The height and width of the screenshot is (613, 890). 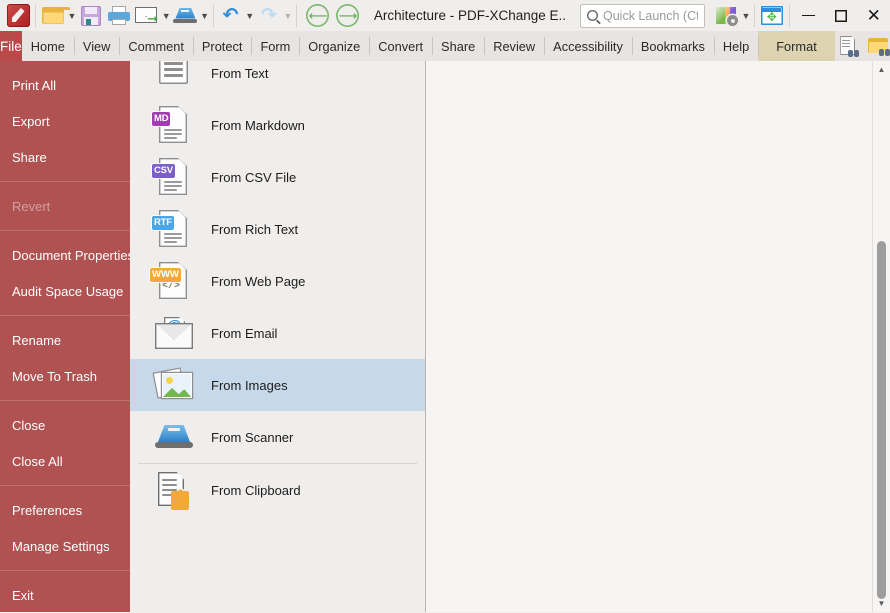 I want to click on tab-file: File, so click(x=11, y=46).